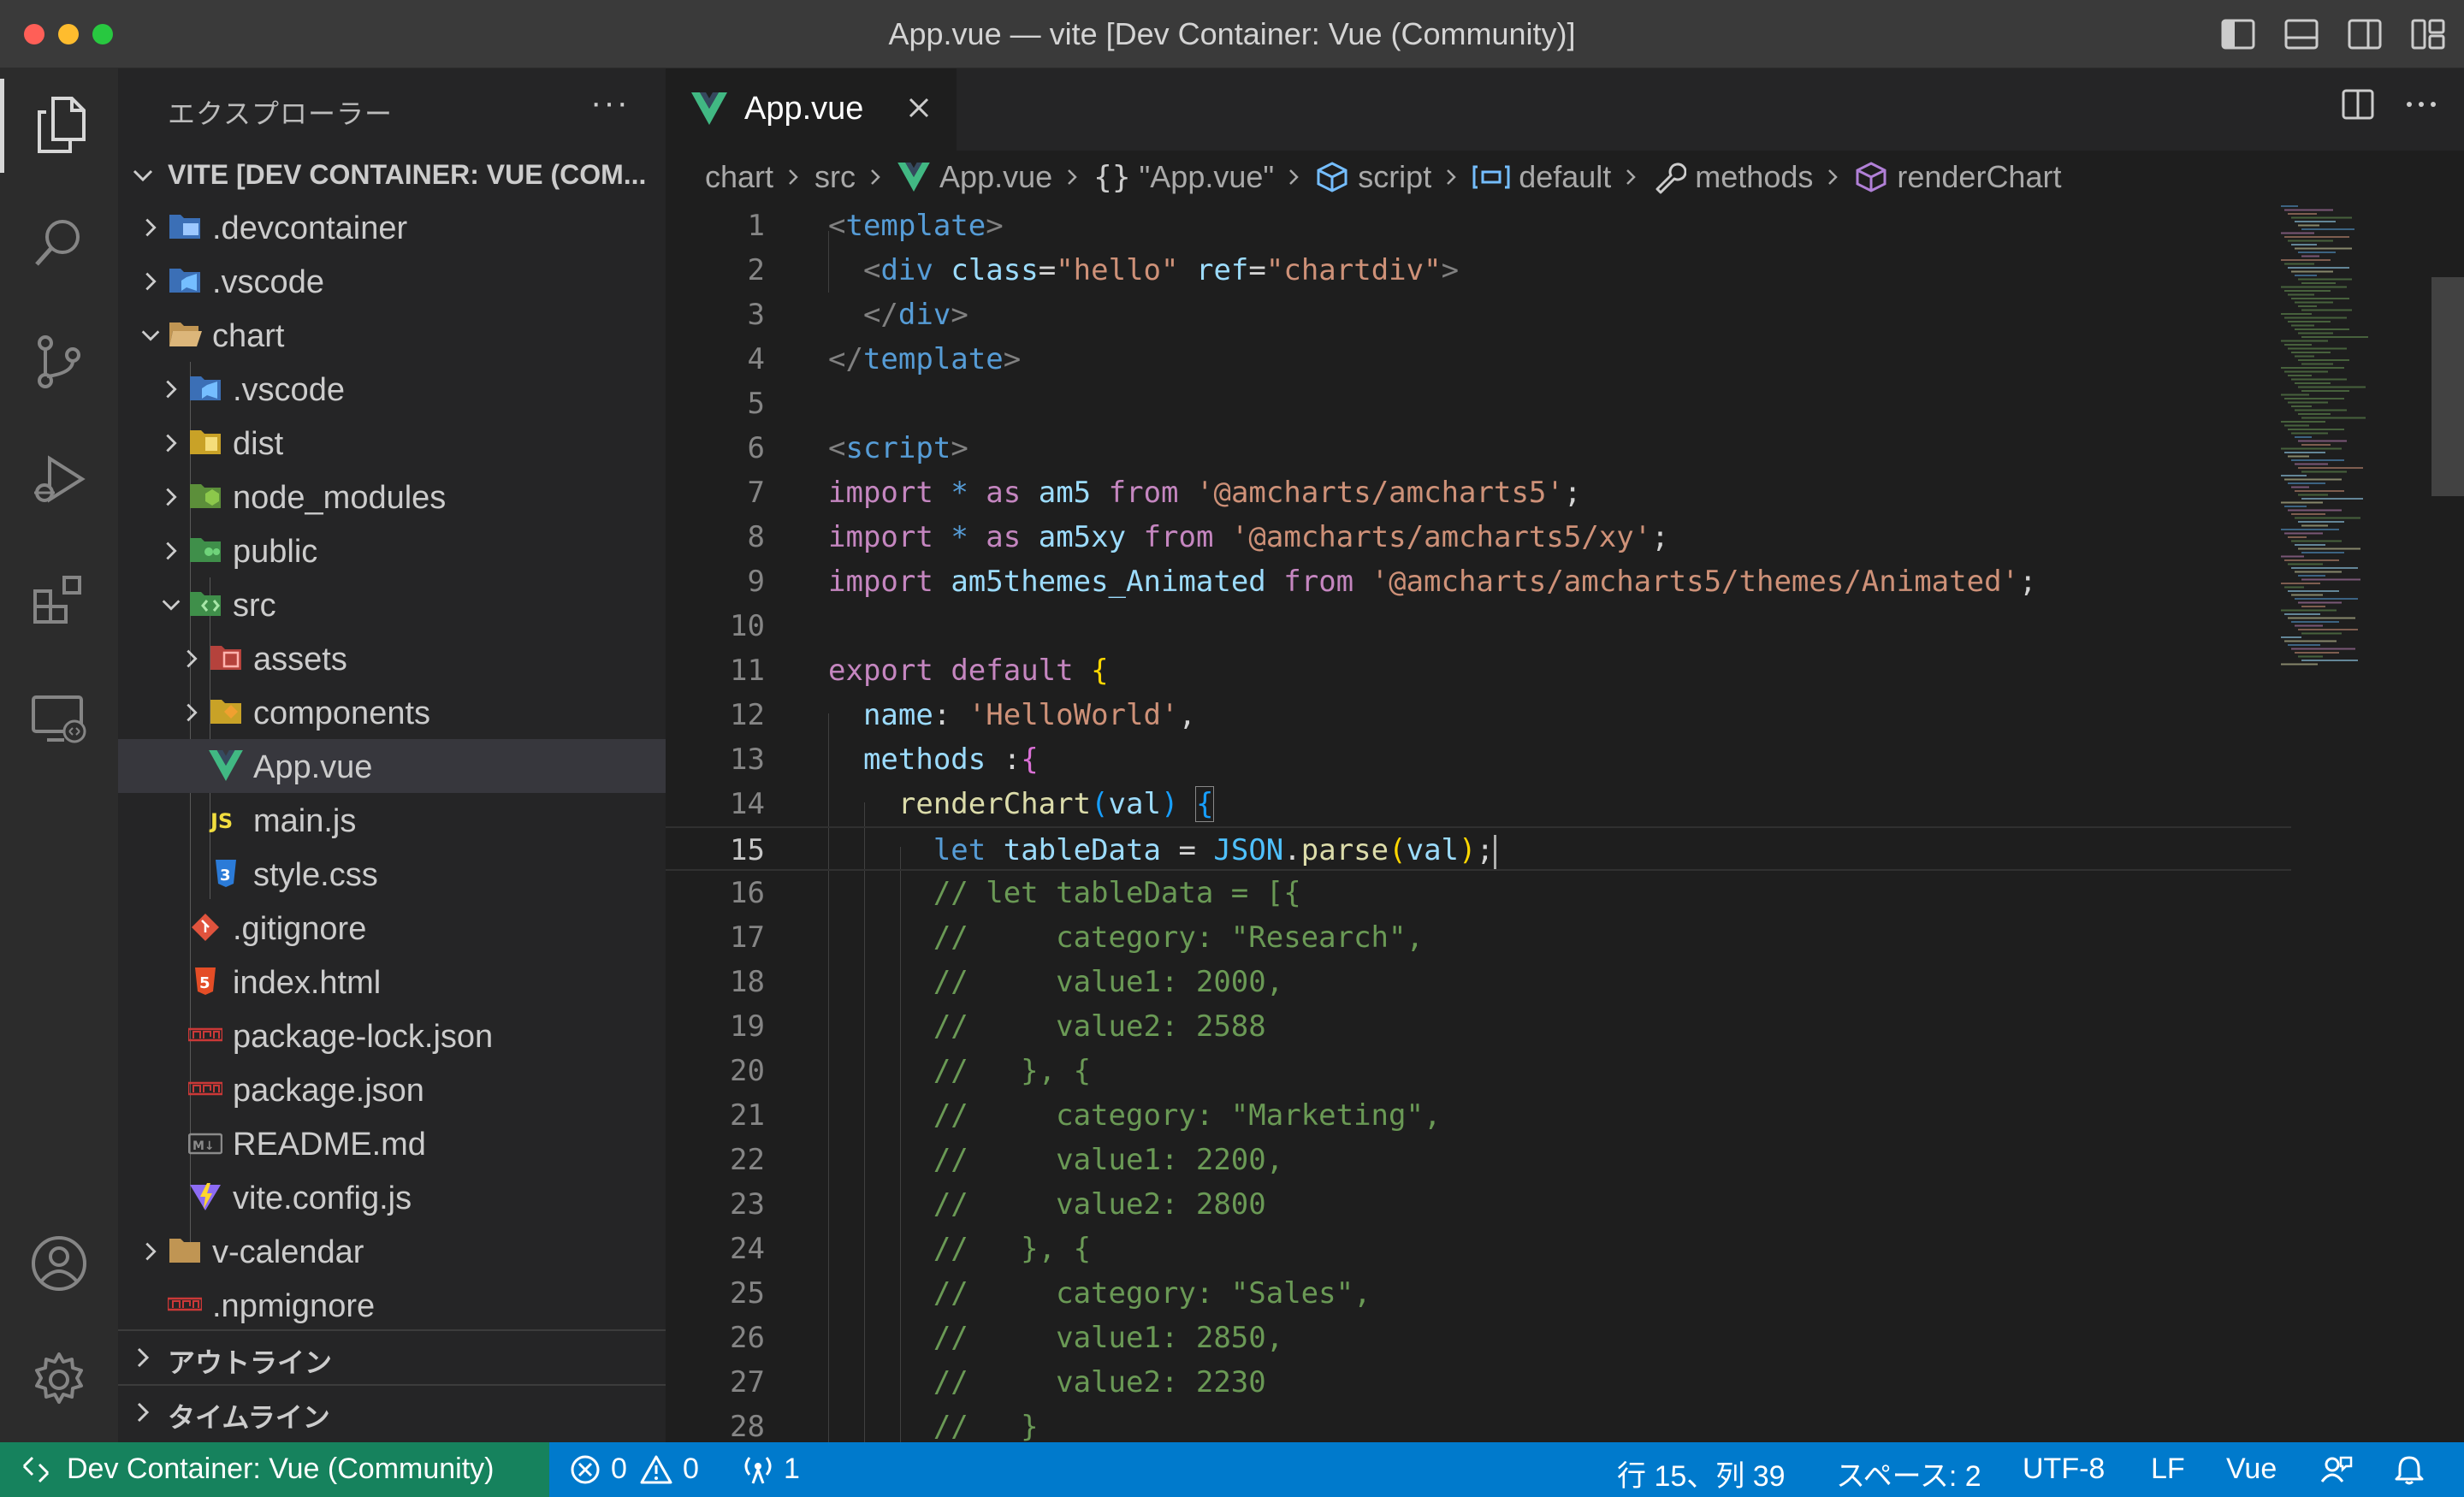 Image resolution: width=2464 pixels, height=1497 pixels. Describe the element at coordinates (1478, 1382) in the screenshot. I see `code-line: 27 // value2: 2230` at that location.